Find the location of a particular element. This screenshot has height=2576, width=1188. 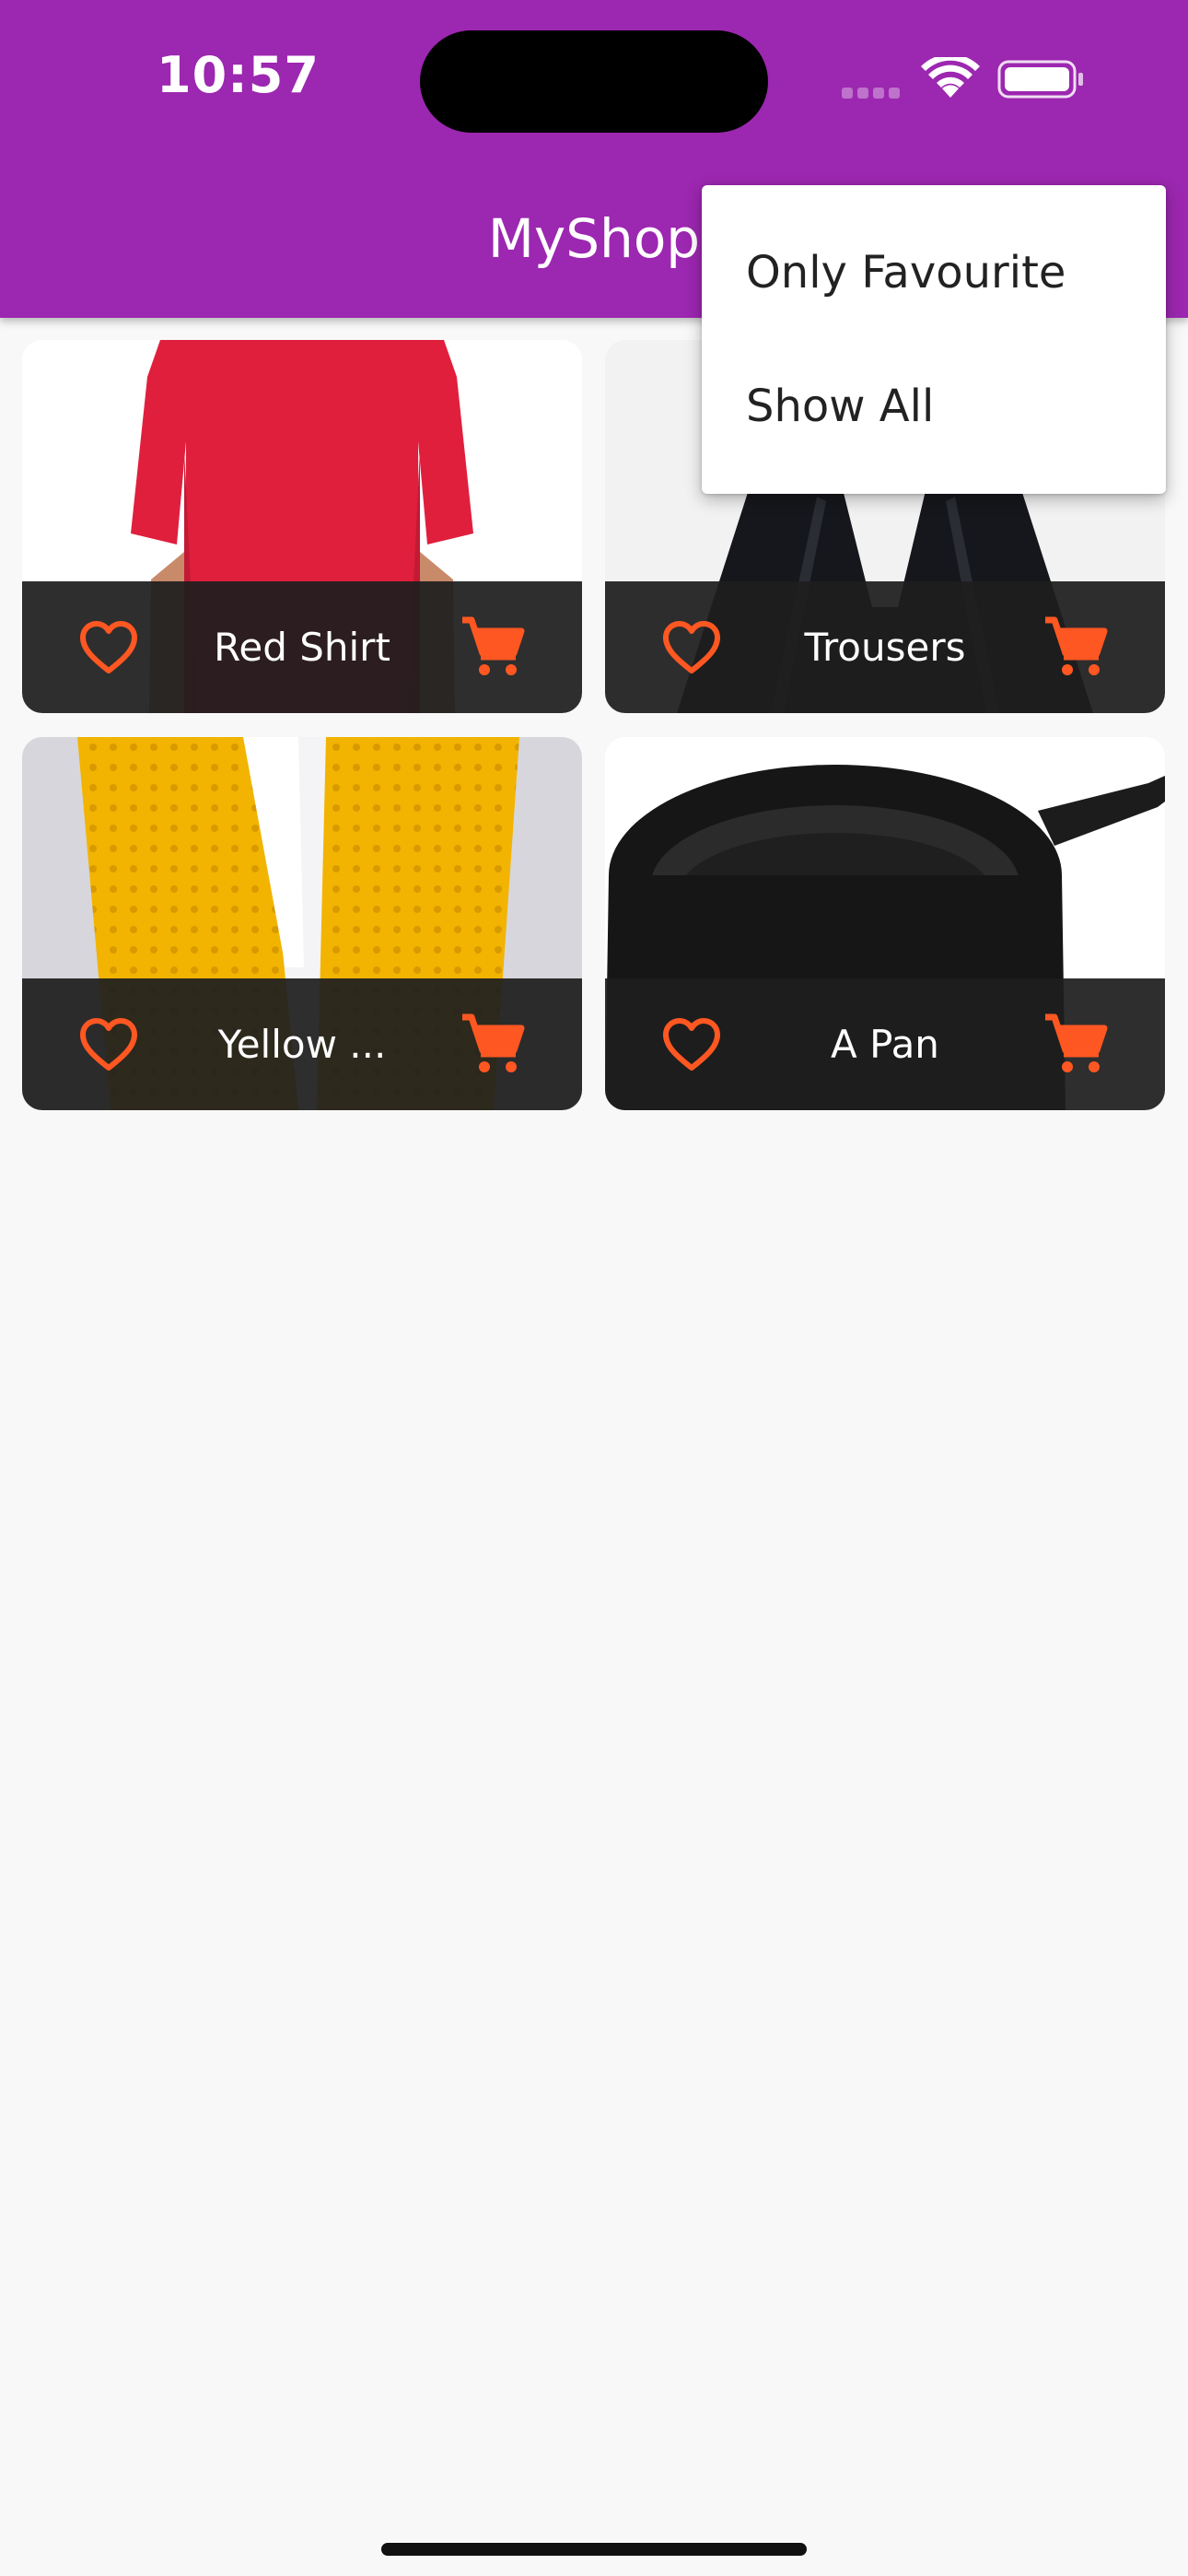

wifi-icon is located at coordinates (951, 77).